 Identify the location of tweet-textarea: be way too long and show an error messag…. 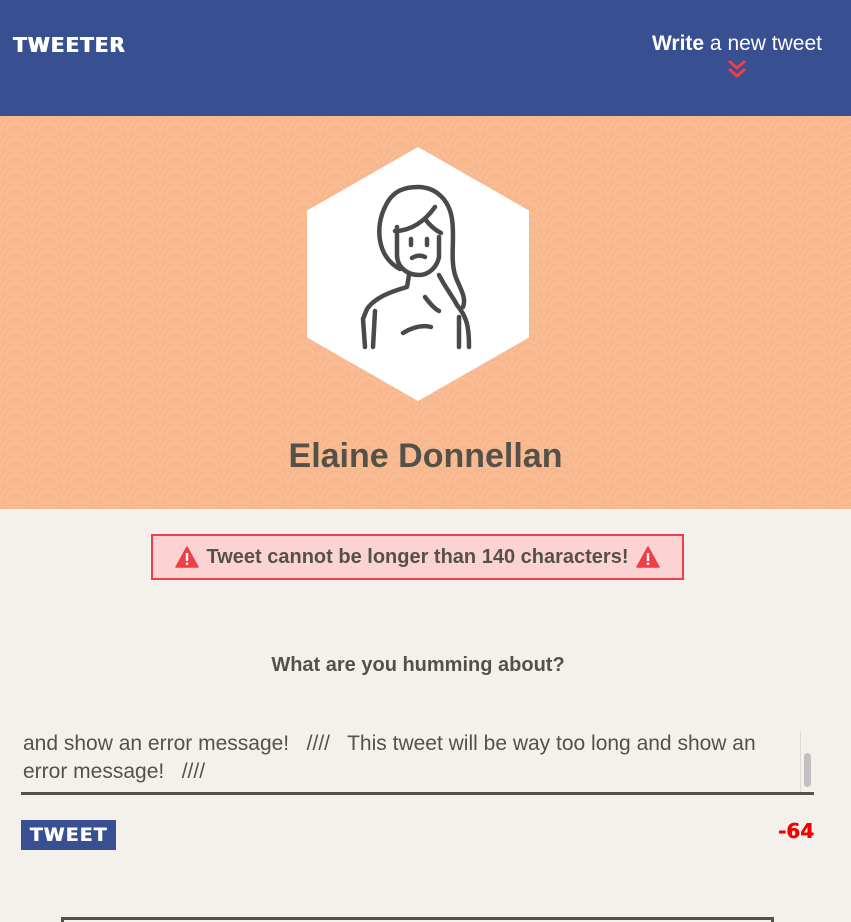
(417, 763).